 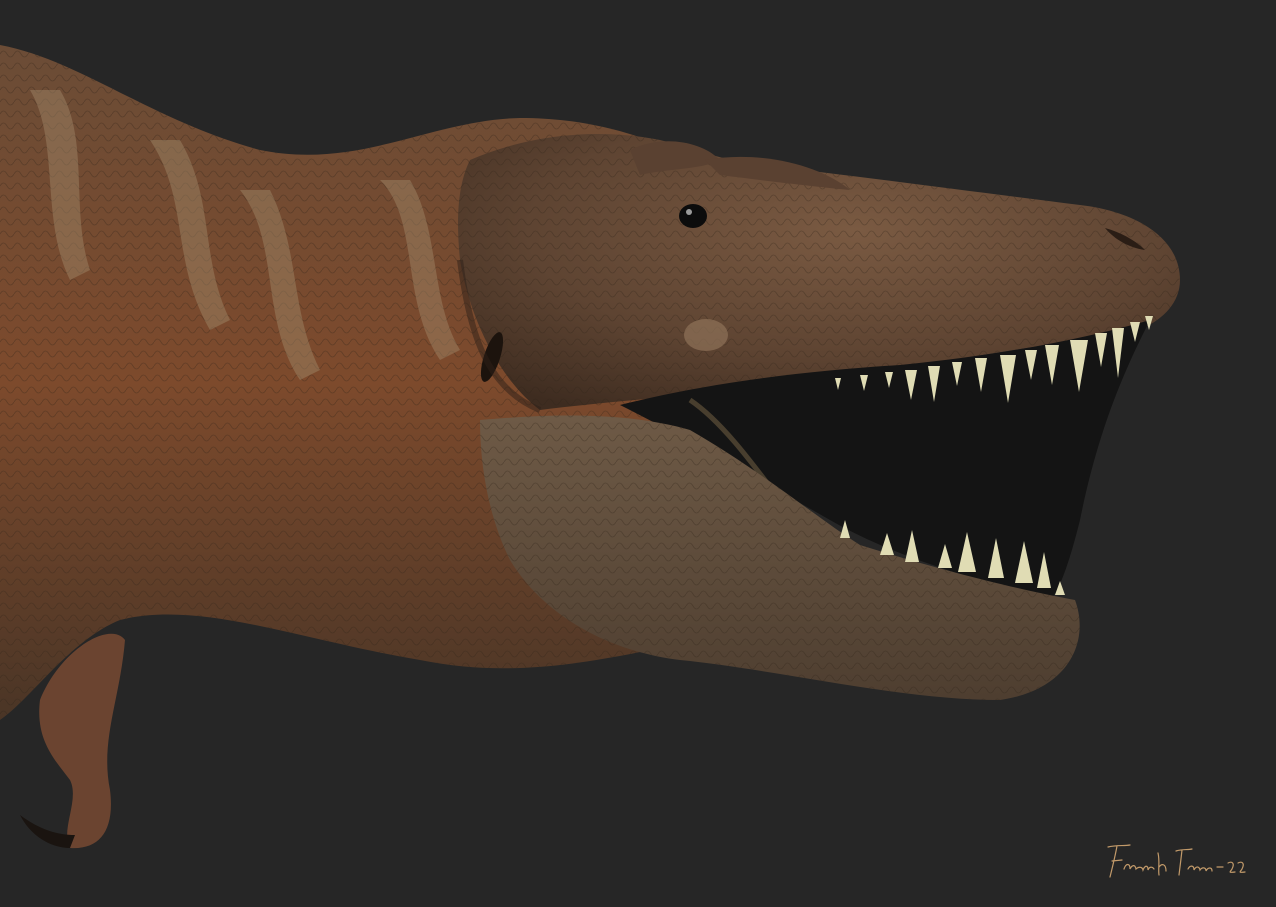 I want to click on eye, so click(x=693, y=216).